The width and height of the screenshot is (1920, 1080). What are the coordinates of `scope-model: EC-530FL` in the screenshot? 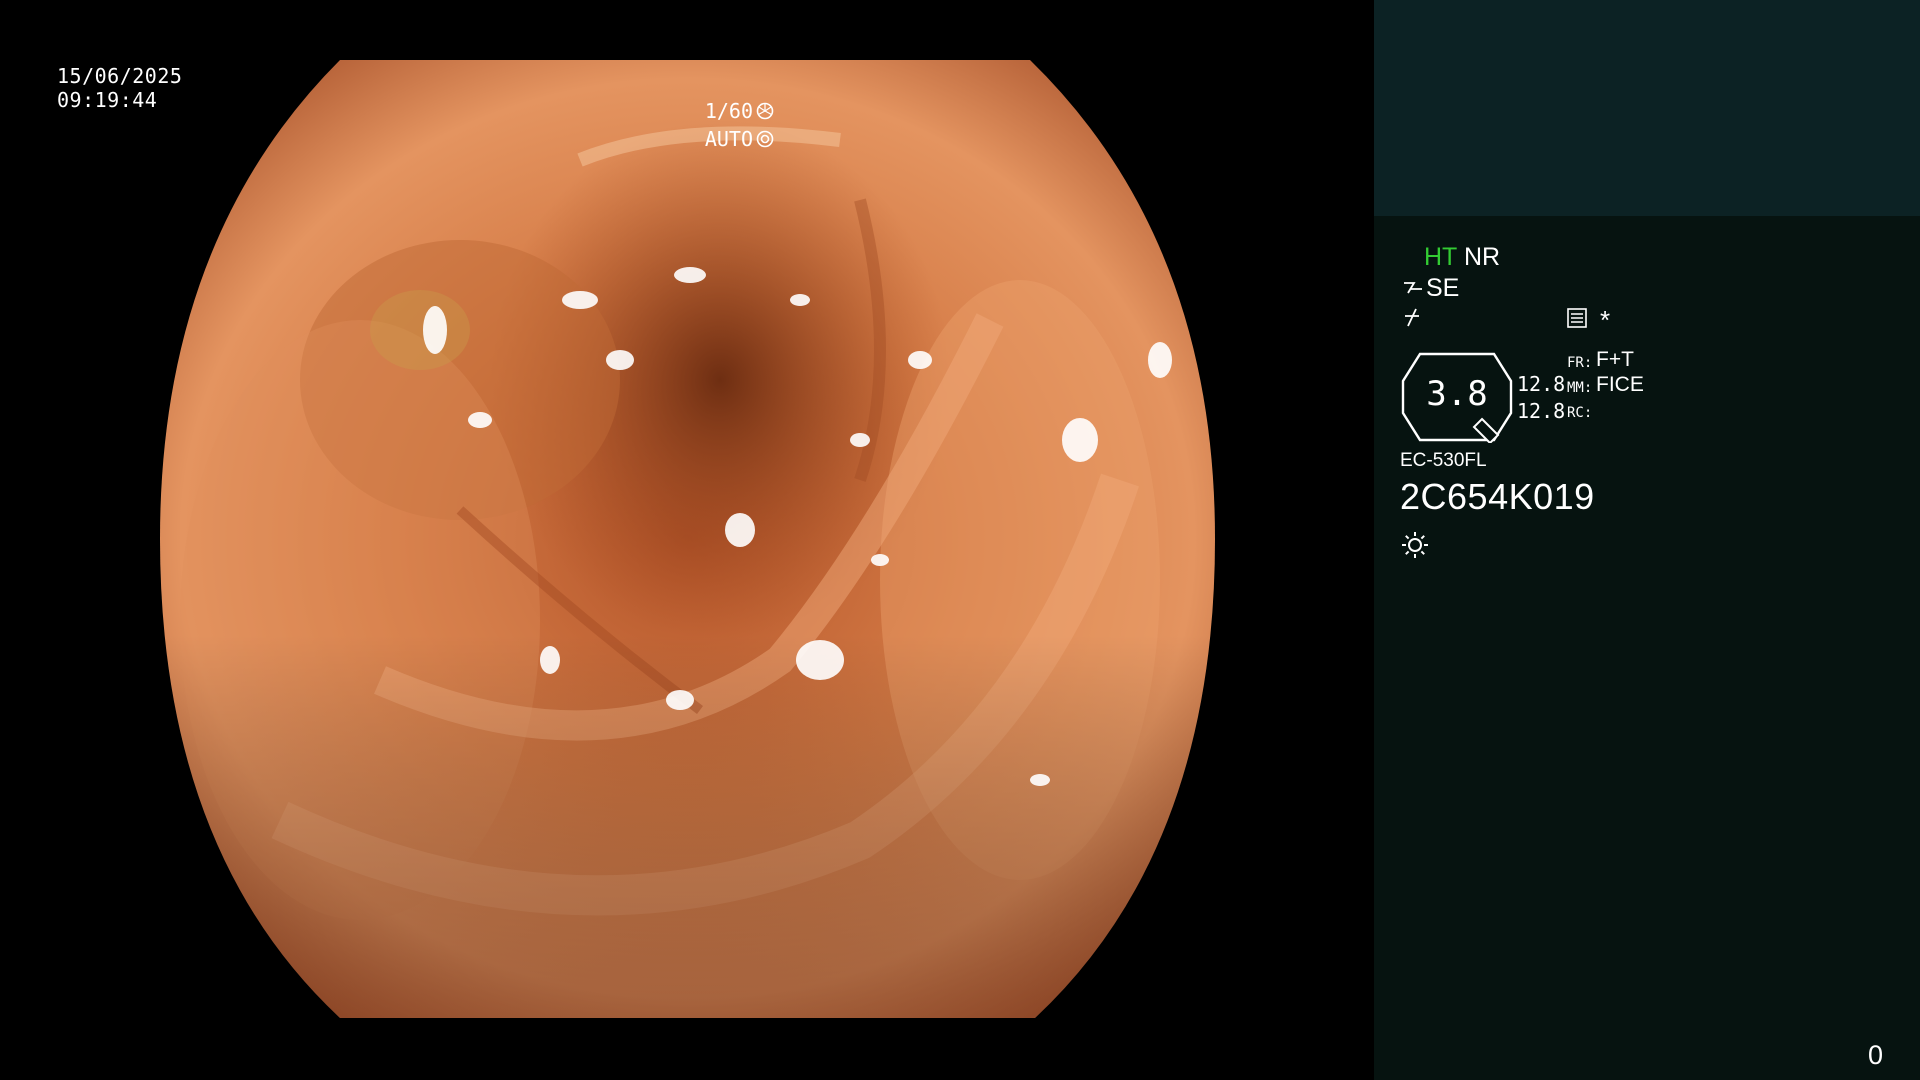 It's located at (1443, 460).